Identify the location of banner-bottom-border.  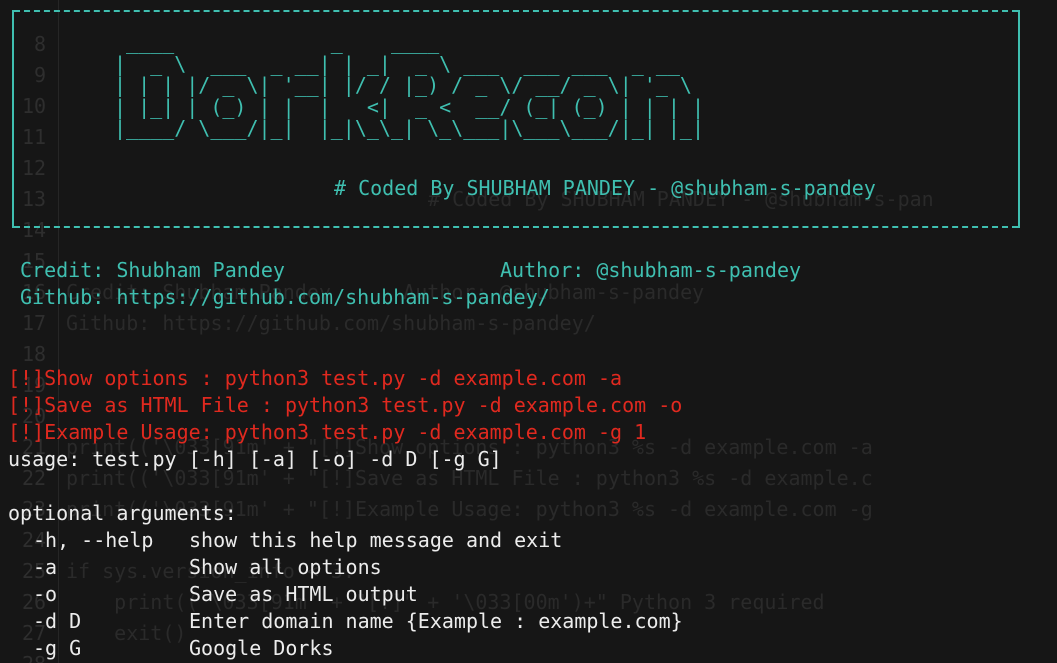
(516, 227).